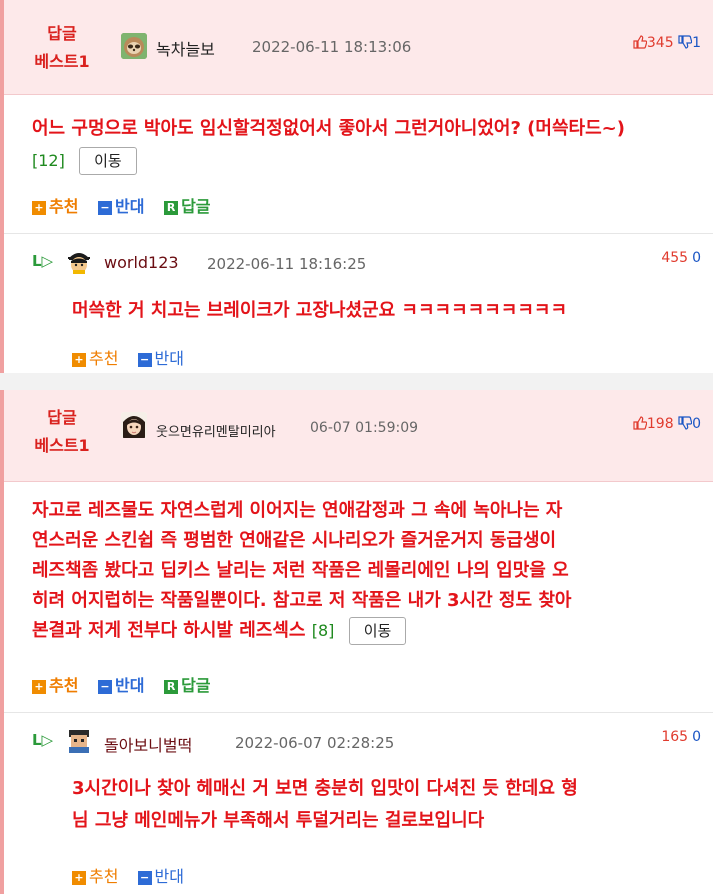 Image resolution: width=713 pixels, height=894 pixels. Describe the element at coordinates (300, 570) in the screenshot. I see `comment-text-line: 레즈책좀 봤다고 딥키스 날리는 저런 작품은 레몰리에인 나의 입맛을 오` at that location.